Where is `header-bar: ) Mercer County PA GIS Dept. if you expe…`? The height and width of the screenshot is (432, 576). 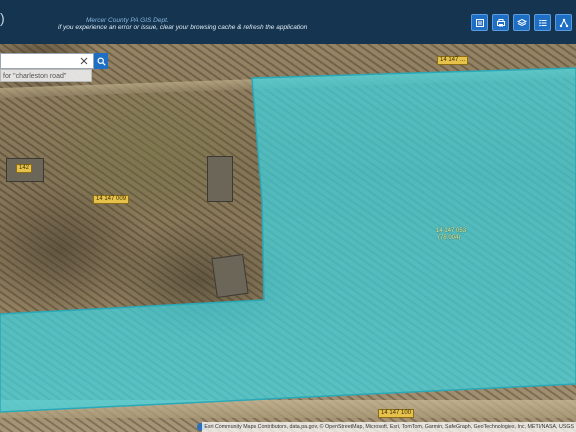 header-bar: ) Mercer County PA GIS Dept. if you expe… is located at coordinates (288, 22).